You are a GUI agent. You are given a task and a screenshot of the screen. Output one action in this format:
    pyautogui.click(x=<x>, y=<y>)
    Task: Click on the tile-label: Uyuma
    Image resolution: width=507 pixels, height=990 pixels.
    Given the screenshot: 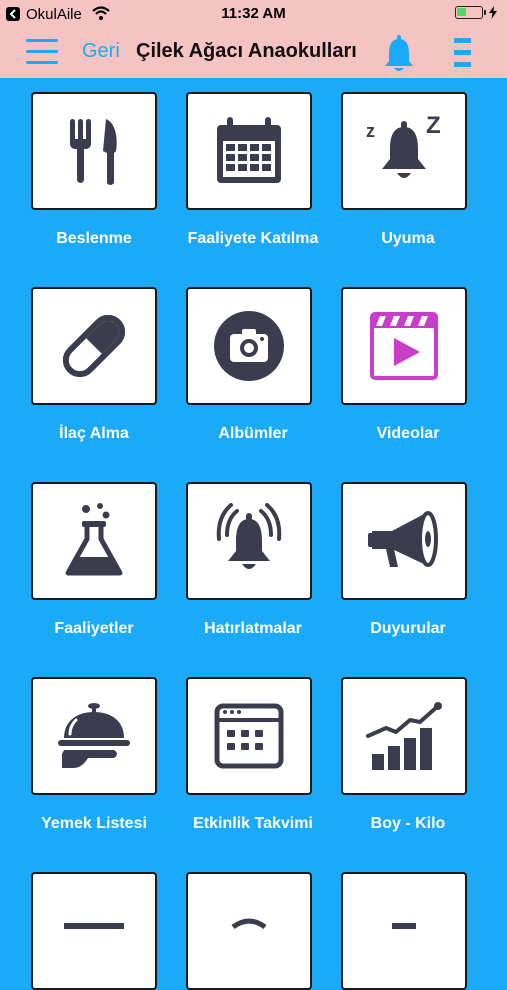 What is the action you would take?
    pyautogui.click(x=408, y=238)
    